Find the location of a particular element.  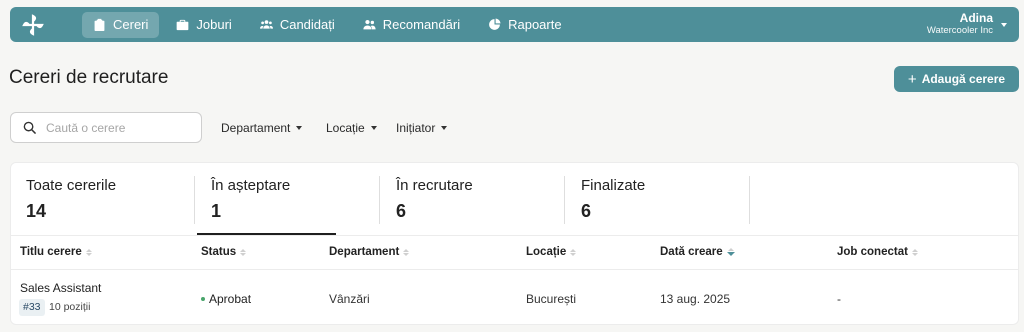

users-icon is located at coordinates (266, 24).